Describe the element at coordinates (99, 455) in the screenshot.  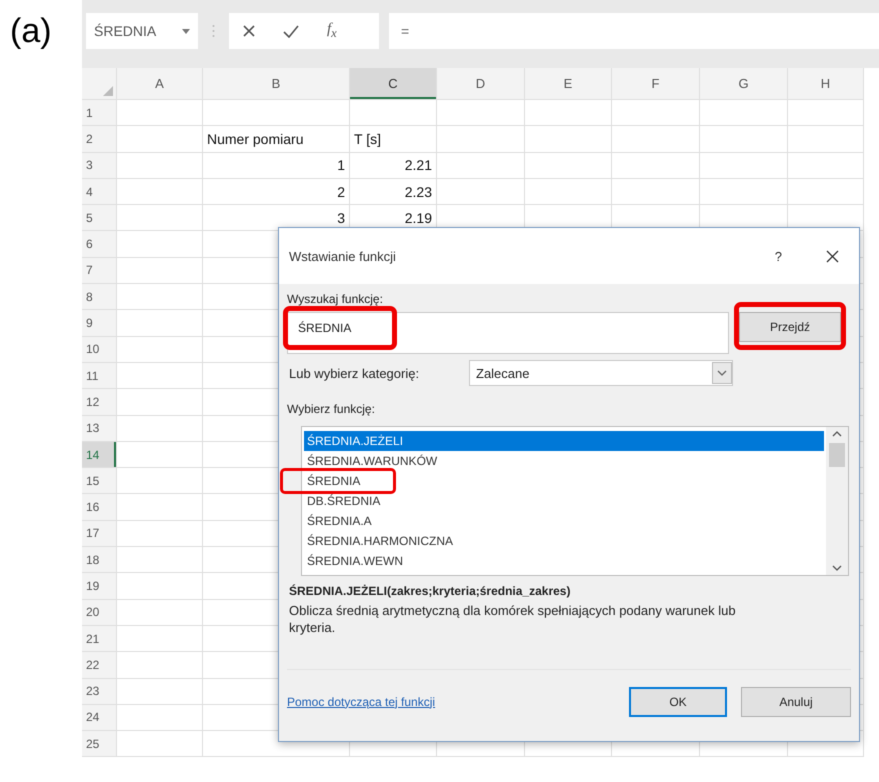
I see `row-header: 14` at that location.